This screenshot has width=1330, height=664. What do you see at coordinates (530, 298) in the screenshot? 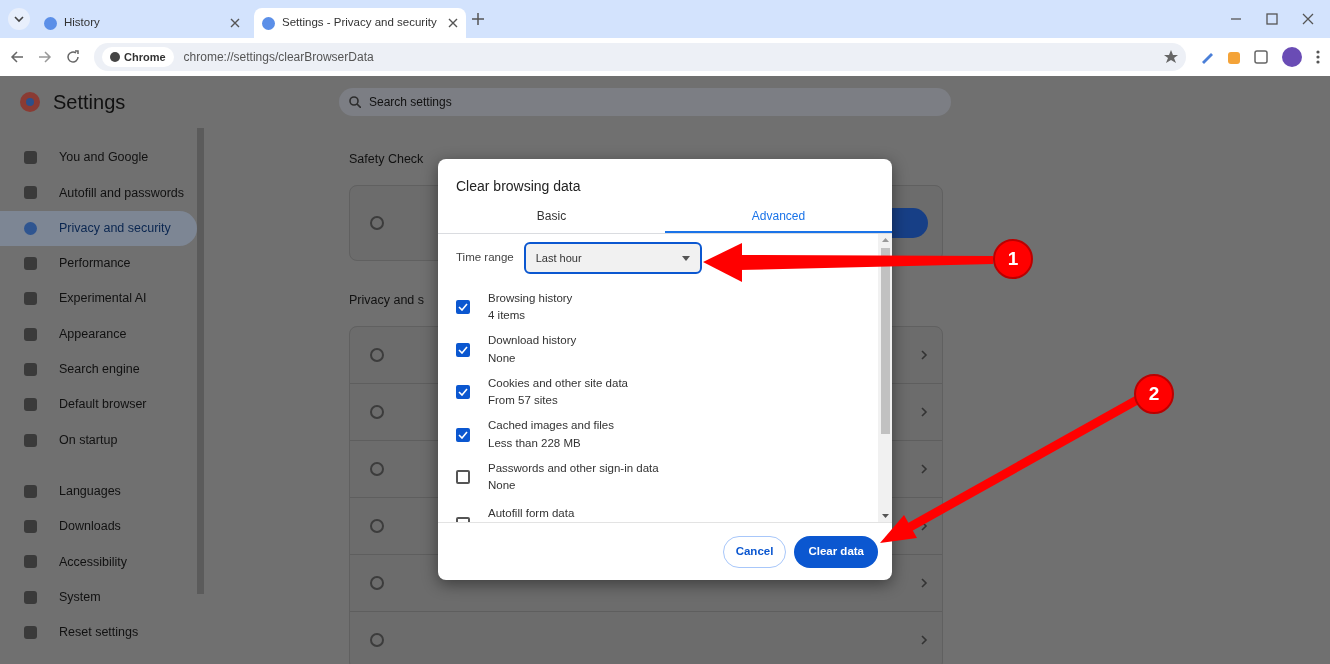
I see `option-label: Browsing history` at bounding box center [530, 298].